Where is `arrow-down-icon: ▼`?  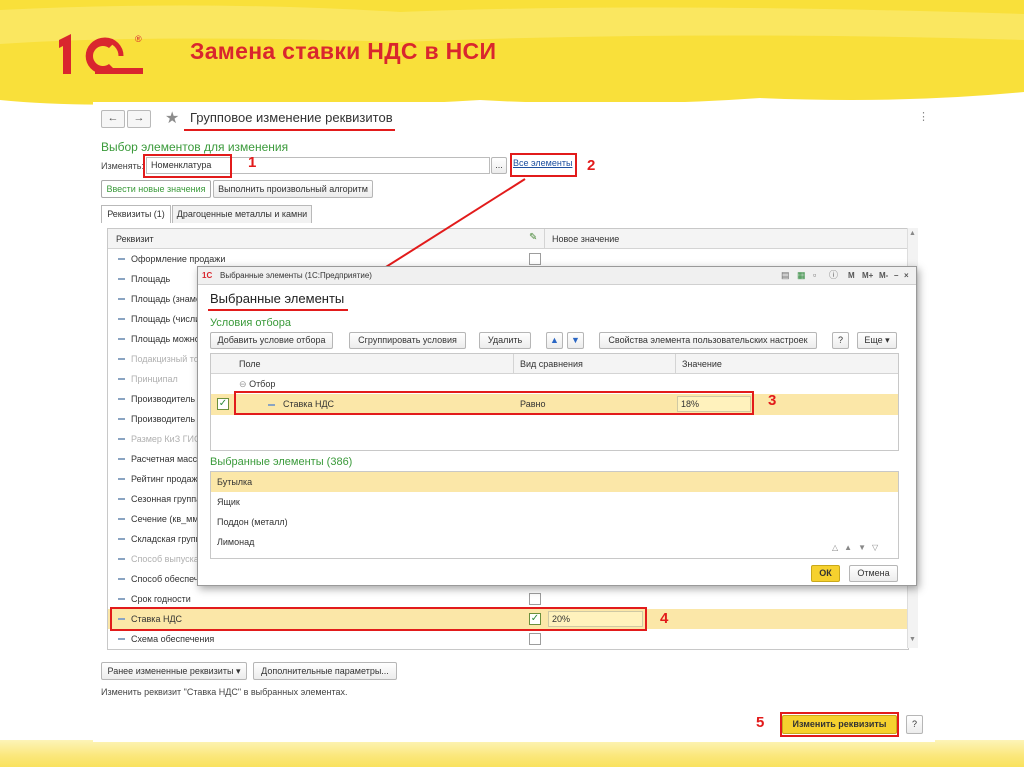
arrow-down-icon: ▼ is located at coordinates (575, 340).